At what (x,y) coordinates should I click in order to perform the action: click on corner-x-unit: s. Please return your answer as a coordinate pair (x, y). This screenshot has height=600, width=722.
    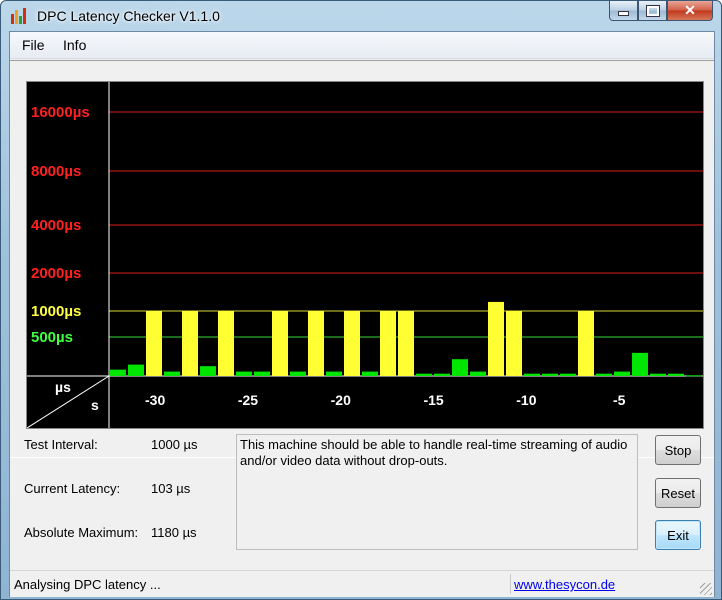
    Looking at the image, I should click on (95, 405).